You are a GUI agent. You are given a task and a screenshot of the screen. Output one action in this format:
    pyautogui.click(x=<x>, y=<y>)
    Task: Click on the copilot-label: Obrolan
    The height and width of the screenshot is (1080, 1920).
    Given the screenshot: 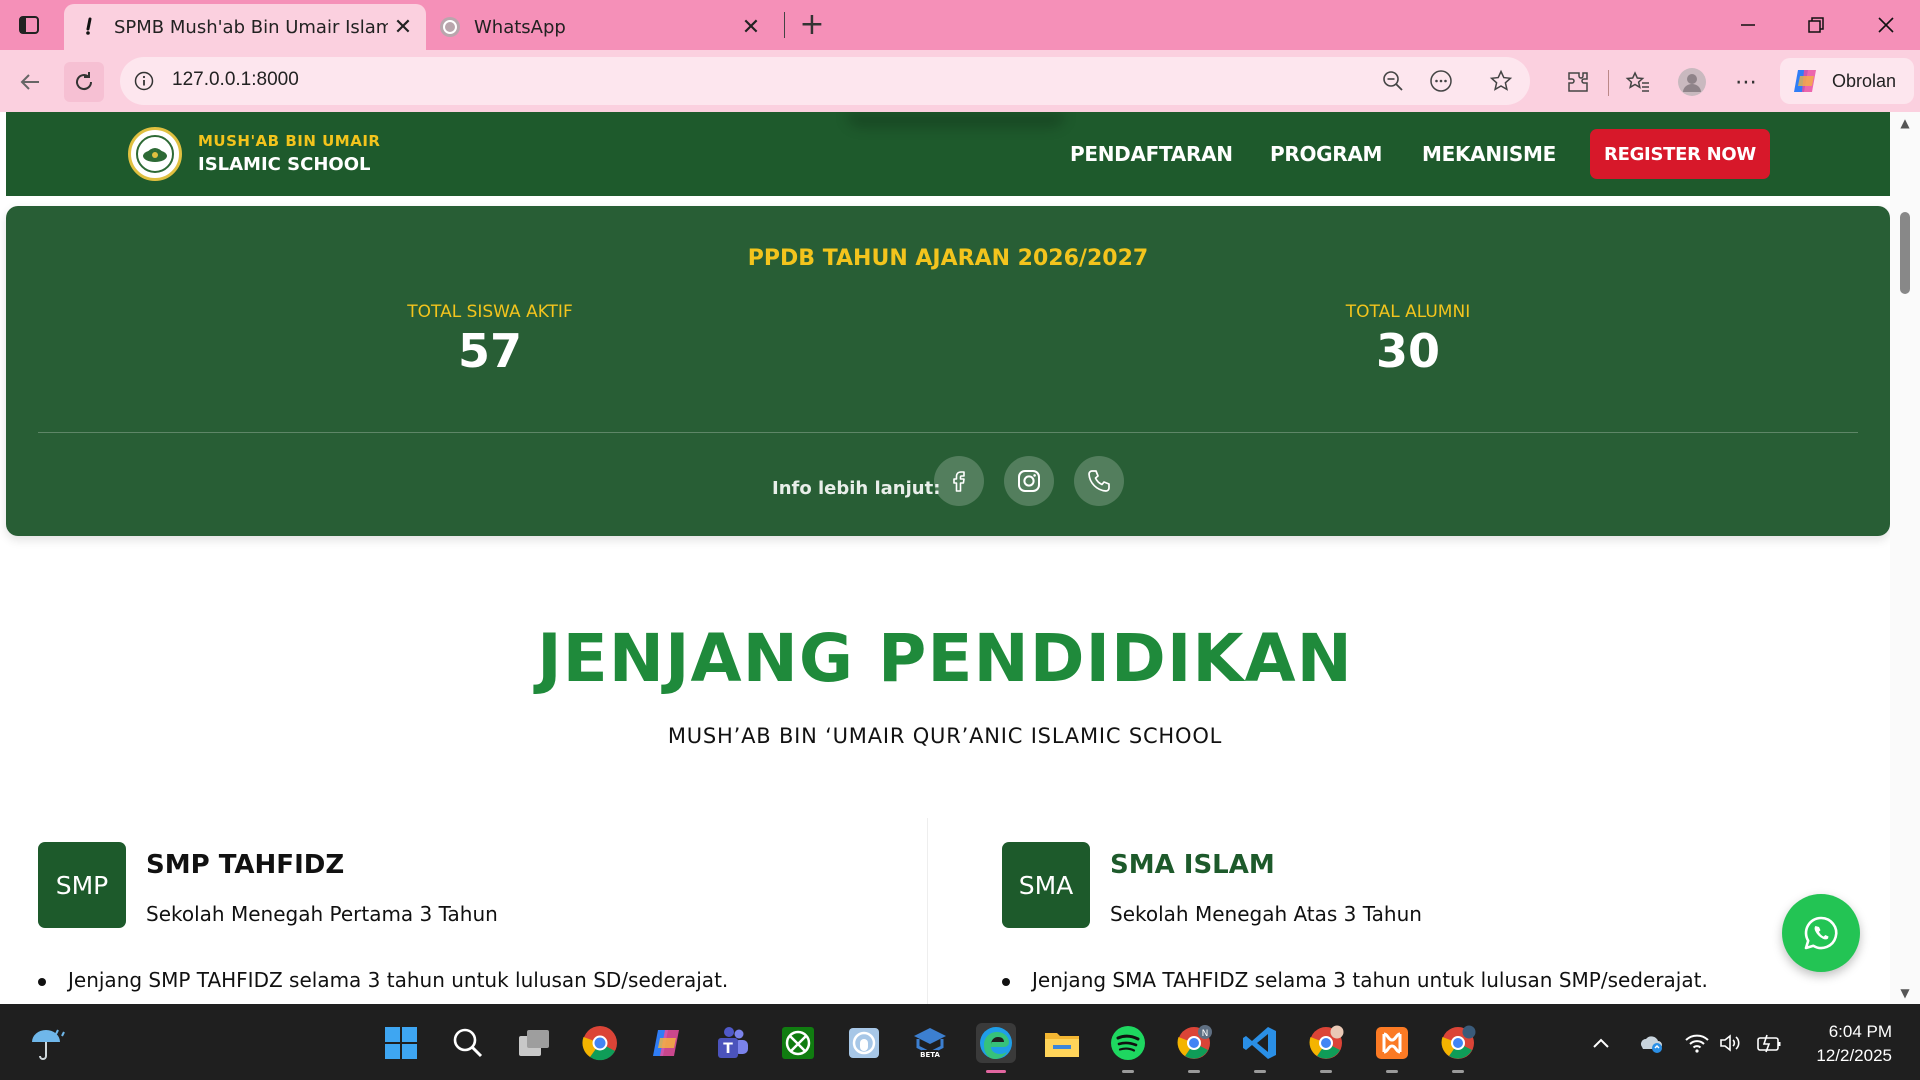 What is the action you would take?
    pyautogui.click(x=1864, y=80)
    